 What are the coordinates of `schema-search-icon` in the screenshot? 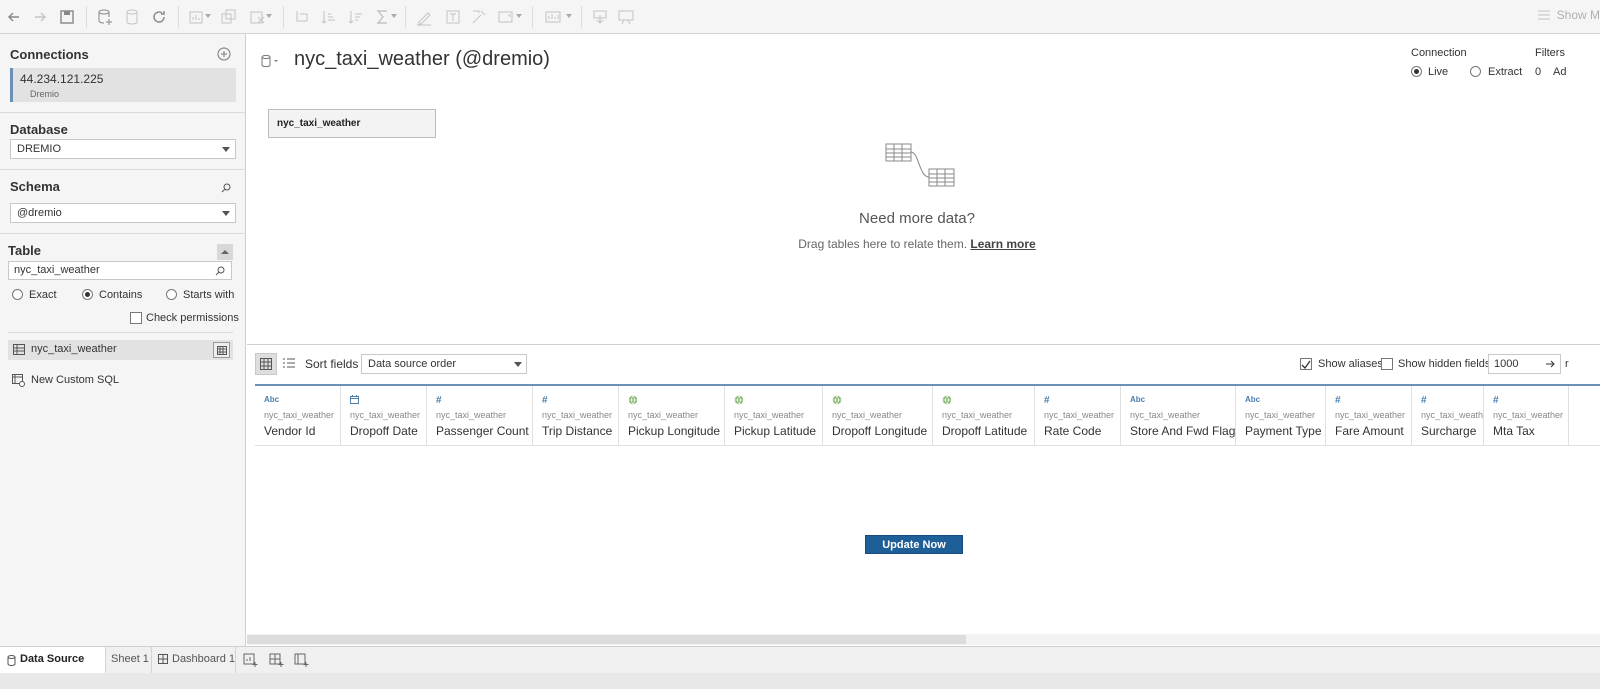 It's located at (226, 187).